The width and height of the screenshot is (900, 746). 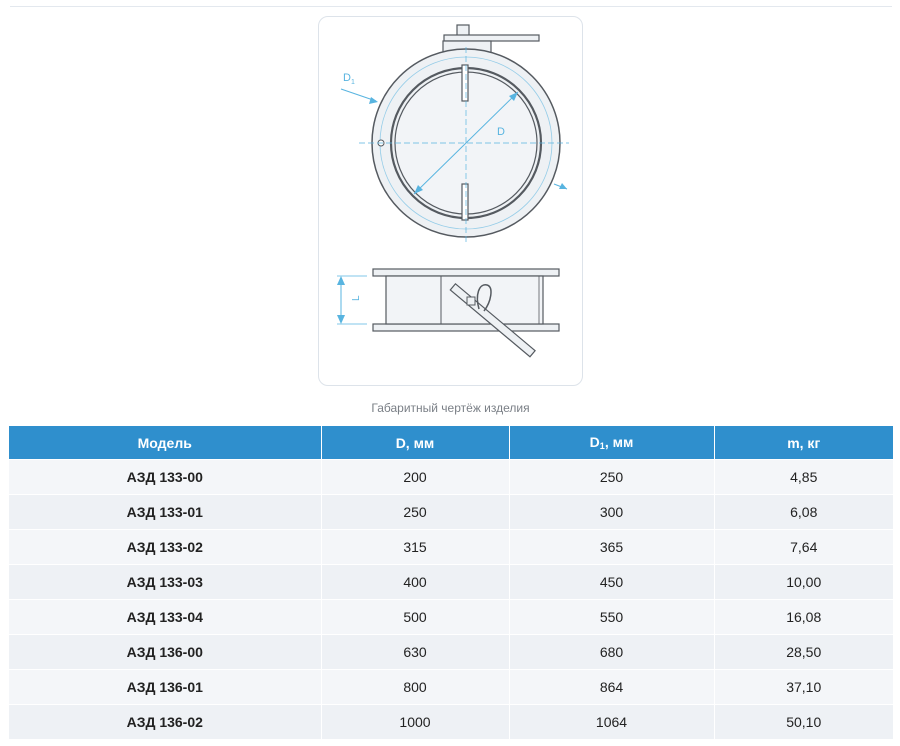 What do you see at coordinates (448, 313) in the screenshot?
I see `side-view: L` at bounding box center [448, 313].